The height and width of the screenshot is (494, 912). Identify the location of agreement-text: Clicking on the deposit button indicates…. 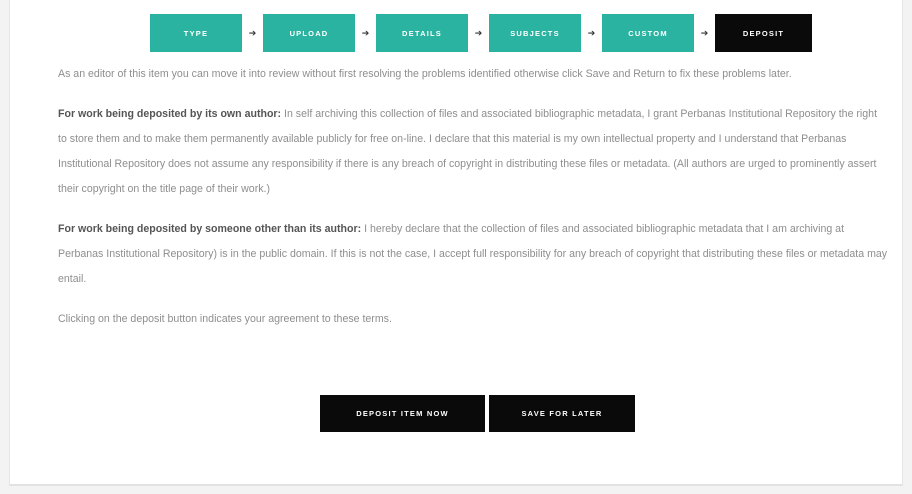
(225, 319).